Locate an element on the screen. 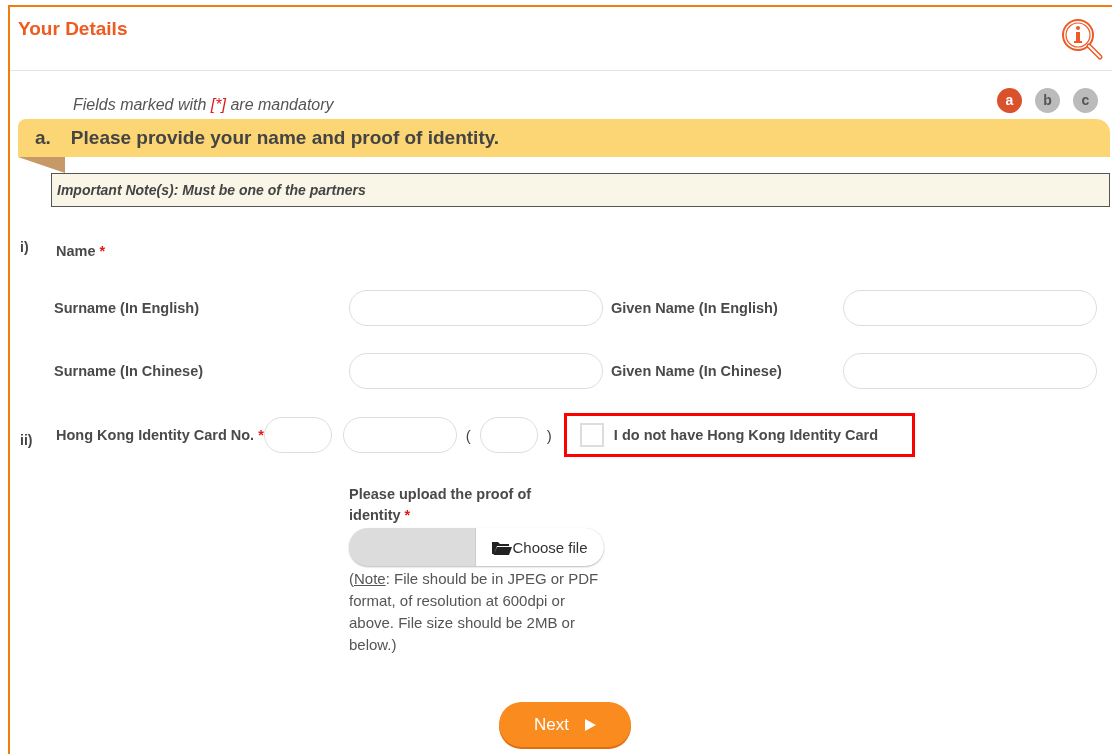 The height and width of the screenshot is (754, 1112). info-search-icon is located at coordinates (1082, 39).